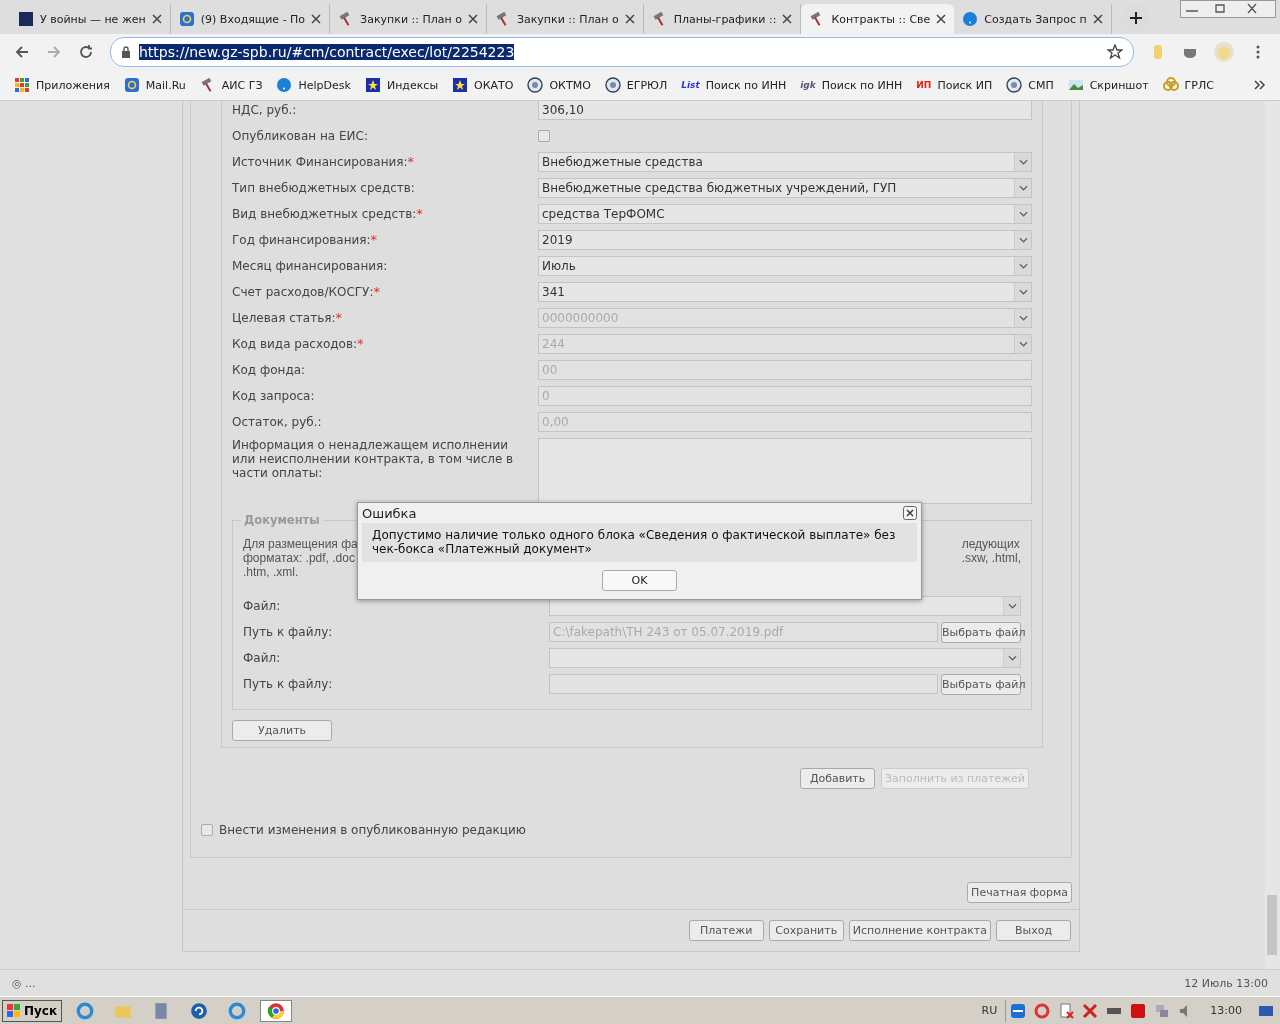  Describe the element at coordinates (639, 542) in the screenshot. I see `error-message: Допустимо наличие только одного блока «Сведения о фактической выплате» без чек-бокса «Платежный документ»` at that location.